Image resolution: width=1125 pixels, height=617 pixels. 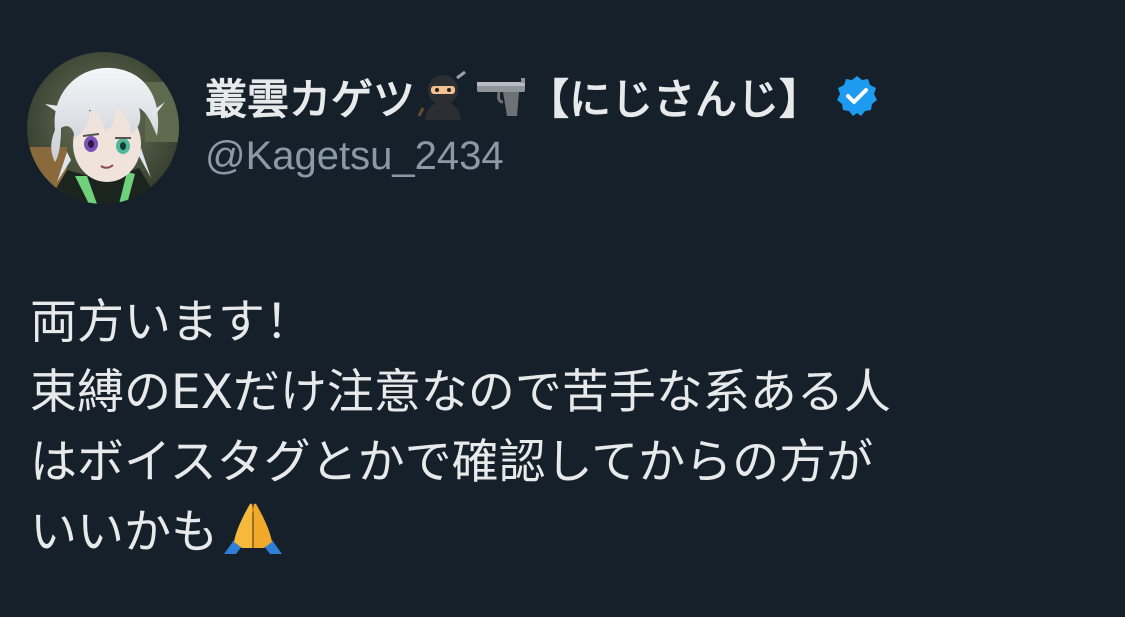 What do you see at coordinates (674, 96) in the screenshot?
I see `display-name-suffix: 【にじさんじ】` at bounding box center [674, 96].